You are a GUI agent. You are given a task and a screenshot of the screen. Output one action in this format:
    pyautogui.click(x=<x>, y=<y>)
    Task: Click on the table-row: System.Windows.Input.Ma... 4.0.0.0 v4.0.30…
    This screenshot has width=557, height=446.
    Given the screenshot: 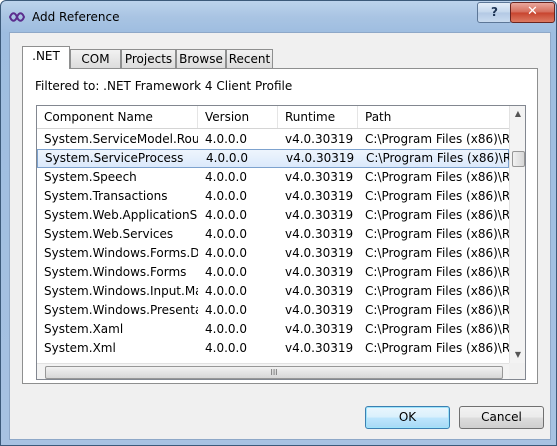 What is the action you would take?
    pyautogui.click(x=273, y=291)
    